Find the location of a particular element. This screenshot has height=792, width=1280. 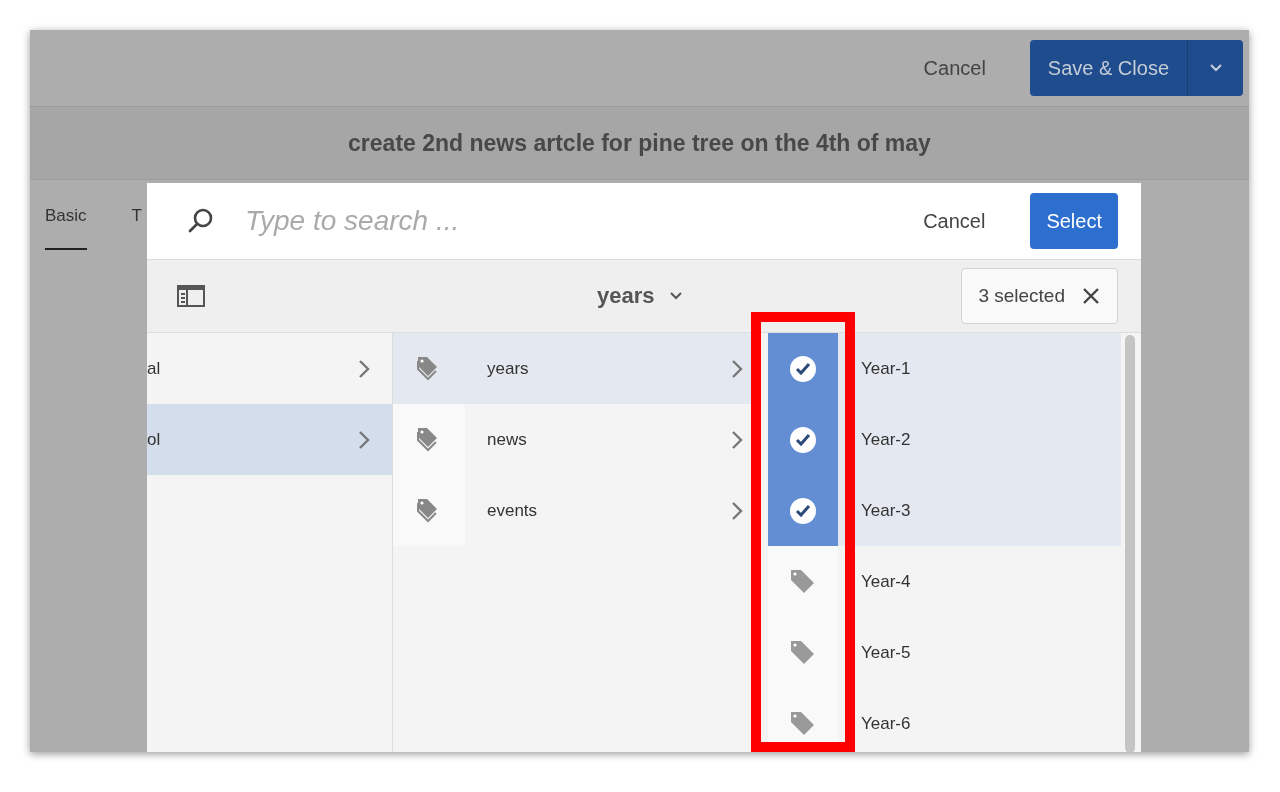

panel-toggle-icon is located at coordinates (191, 296).